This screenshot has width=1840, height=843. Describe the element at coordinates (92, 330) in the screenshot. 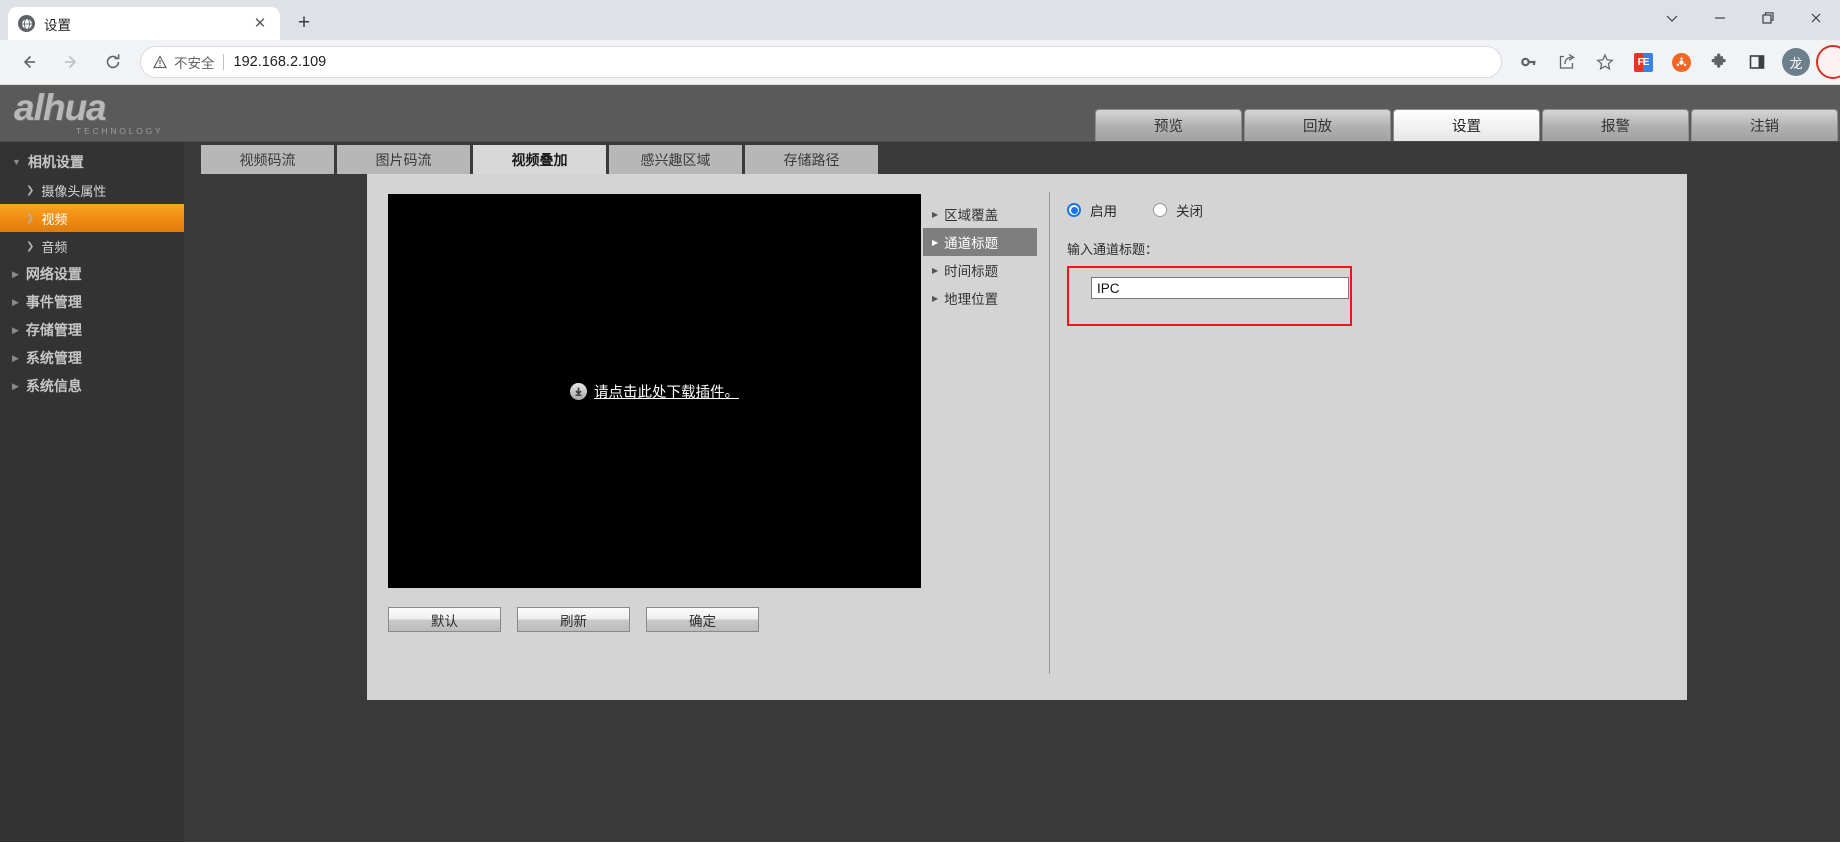

I see `sidebar-item-storage-management: ▶ 存储管理` at that location.